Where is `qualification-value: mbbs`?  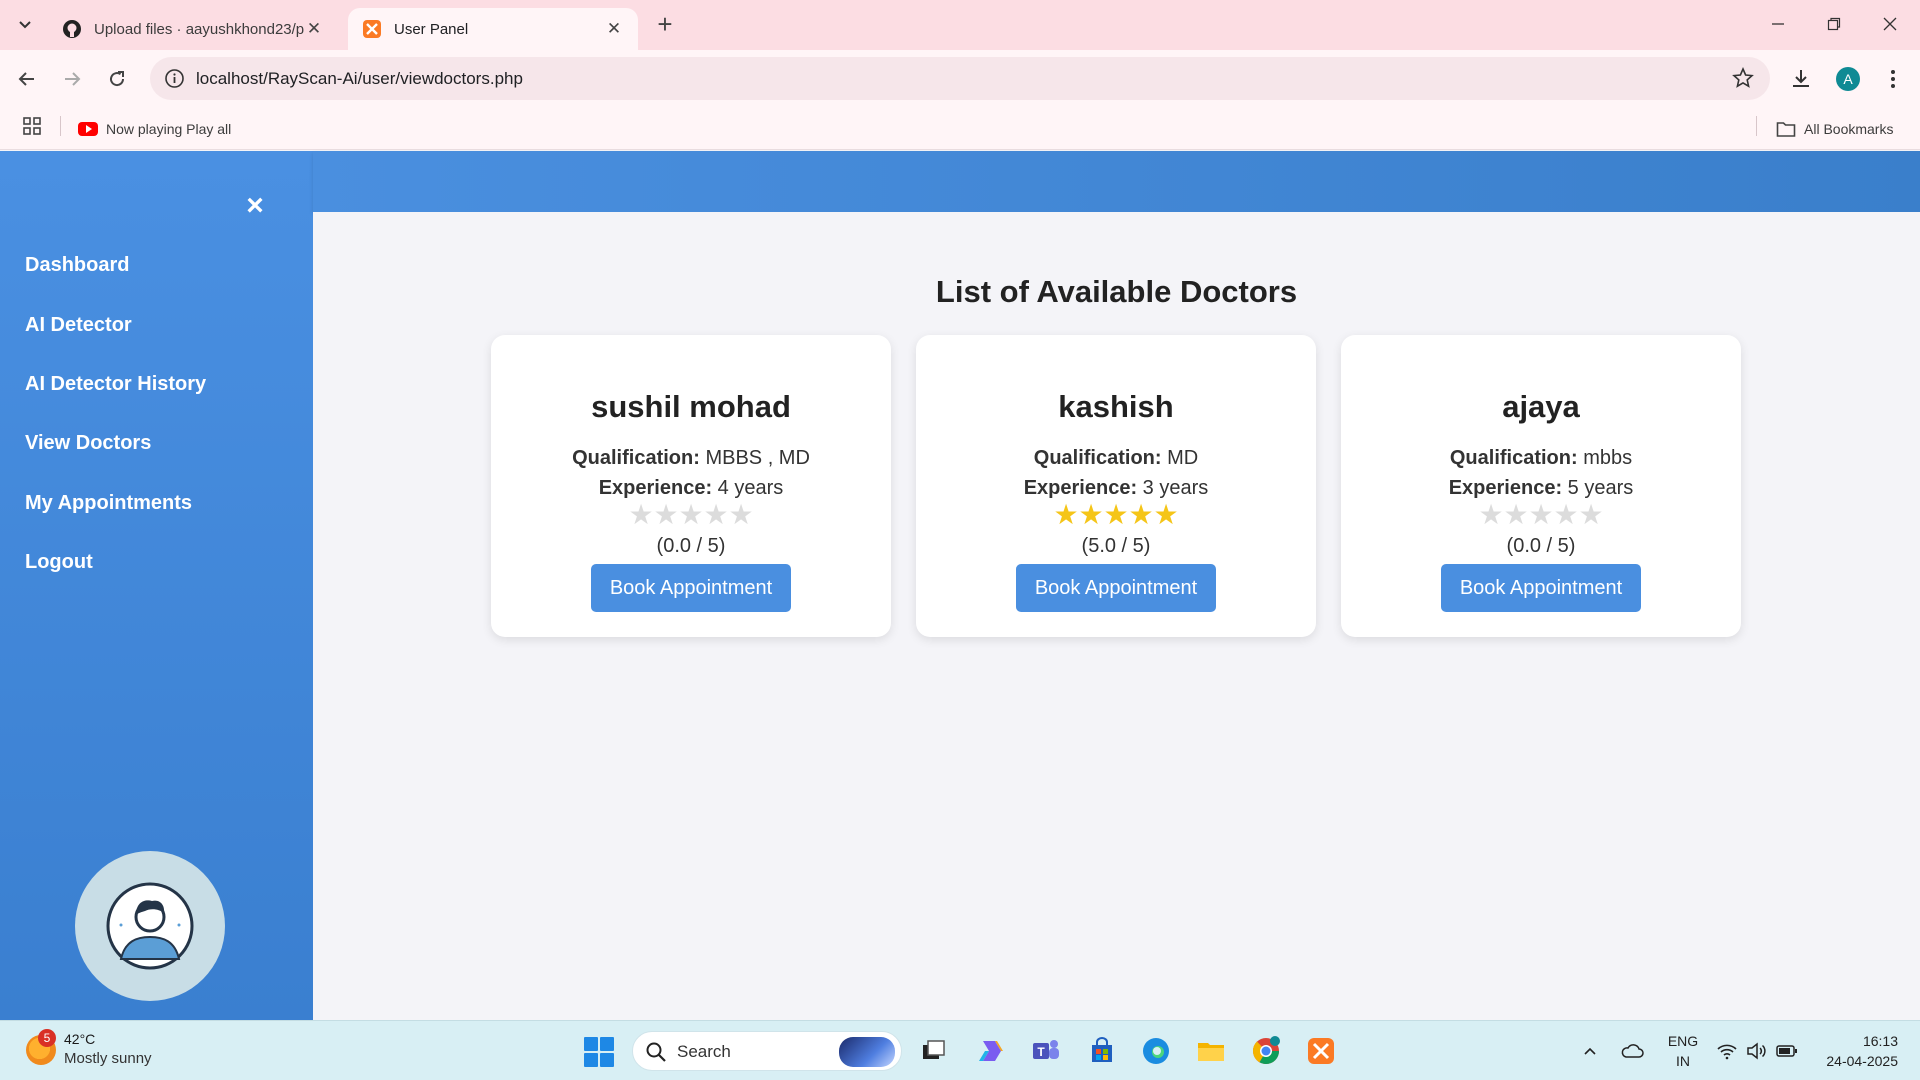 qualification-value: mbbs is located at coordinates (1608, 458).